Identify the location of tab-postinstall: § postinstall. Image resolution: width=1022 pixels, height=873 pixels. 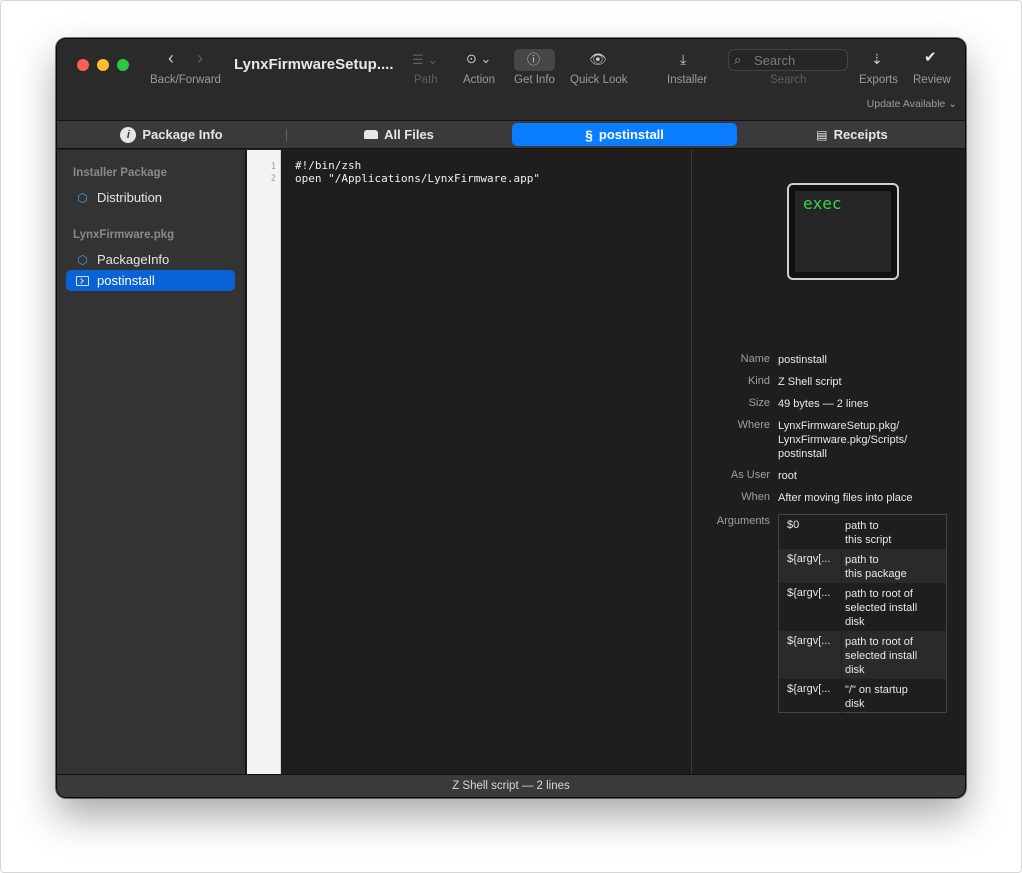
(624, 134).